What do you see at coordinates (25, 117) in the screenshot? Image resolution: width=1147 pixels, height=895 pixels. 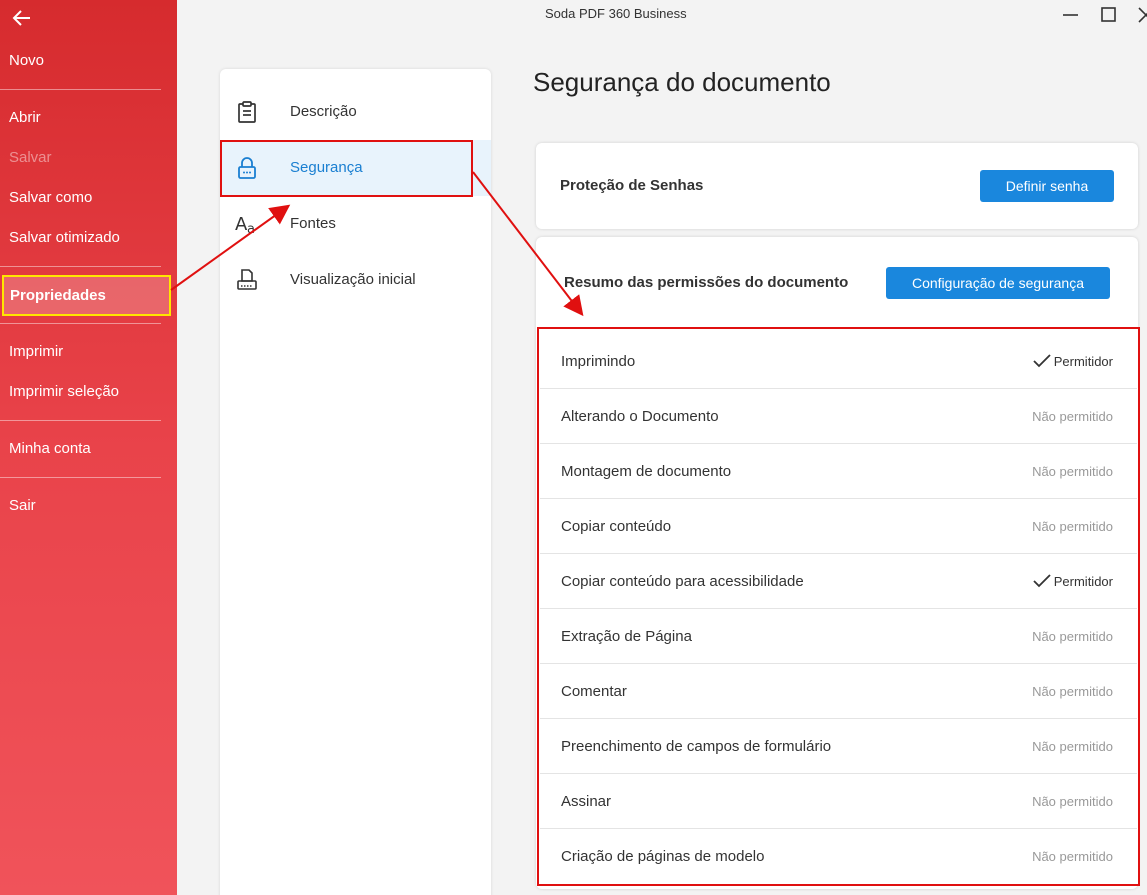 I see `menu-item-abrir: Abrir` at bounding box center [25, 117].